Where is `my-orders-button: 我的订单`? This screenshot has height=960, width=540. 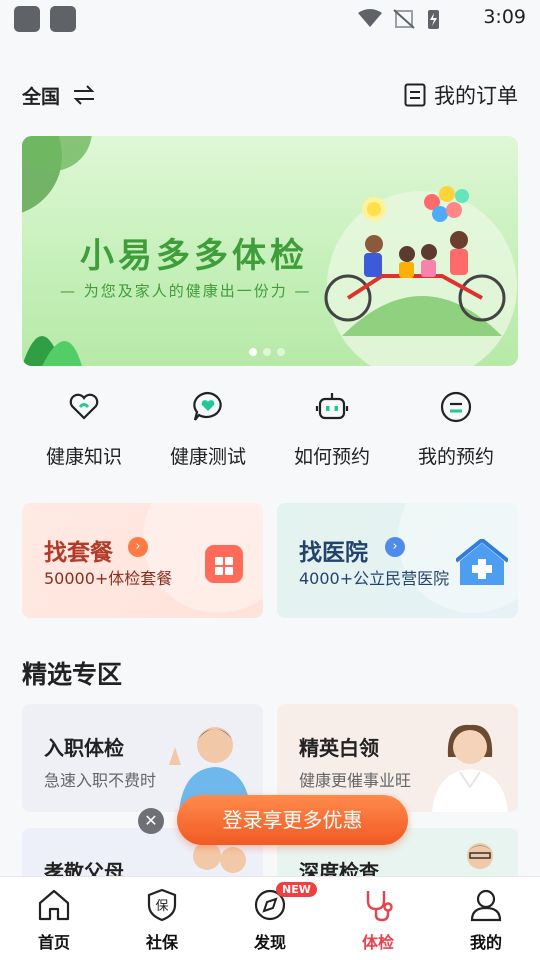
my-orders-button: 我的订单 is located at coordinates (461, 95).